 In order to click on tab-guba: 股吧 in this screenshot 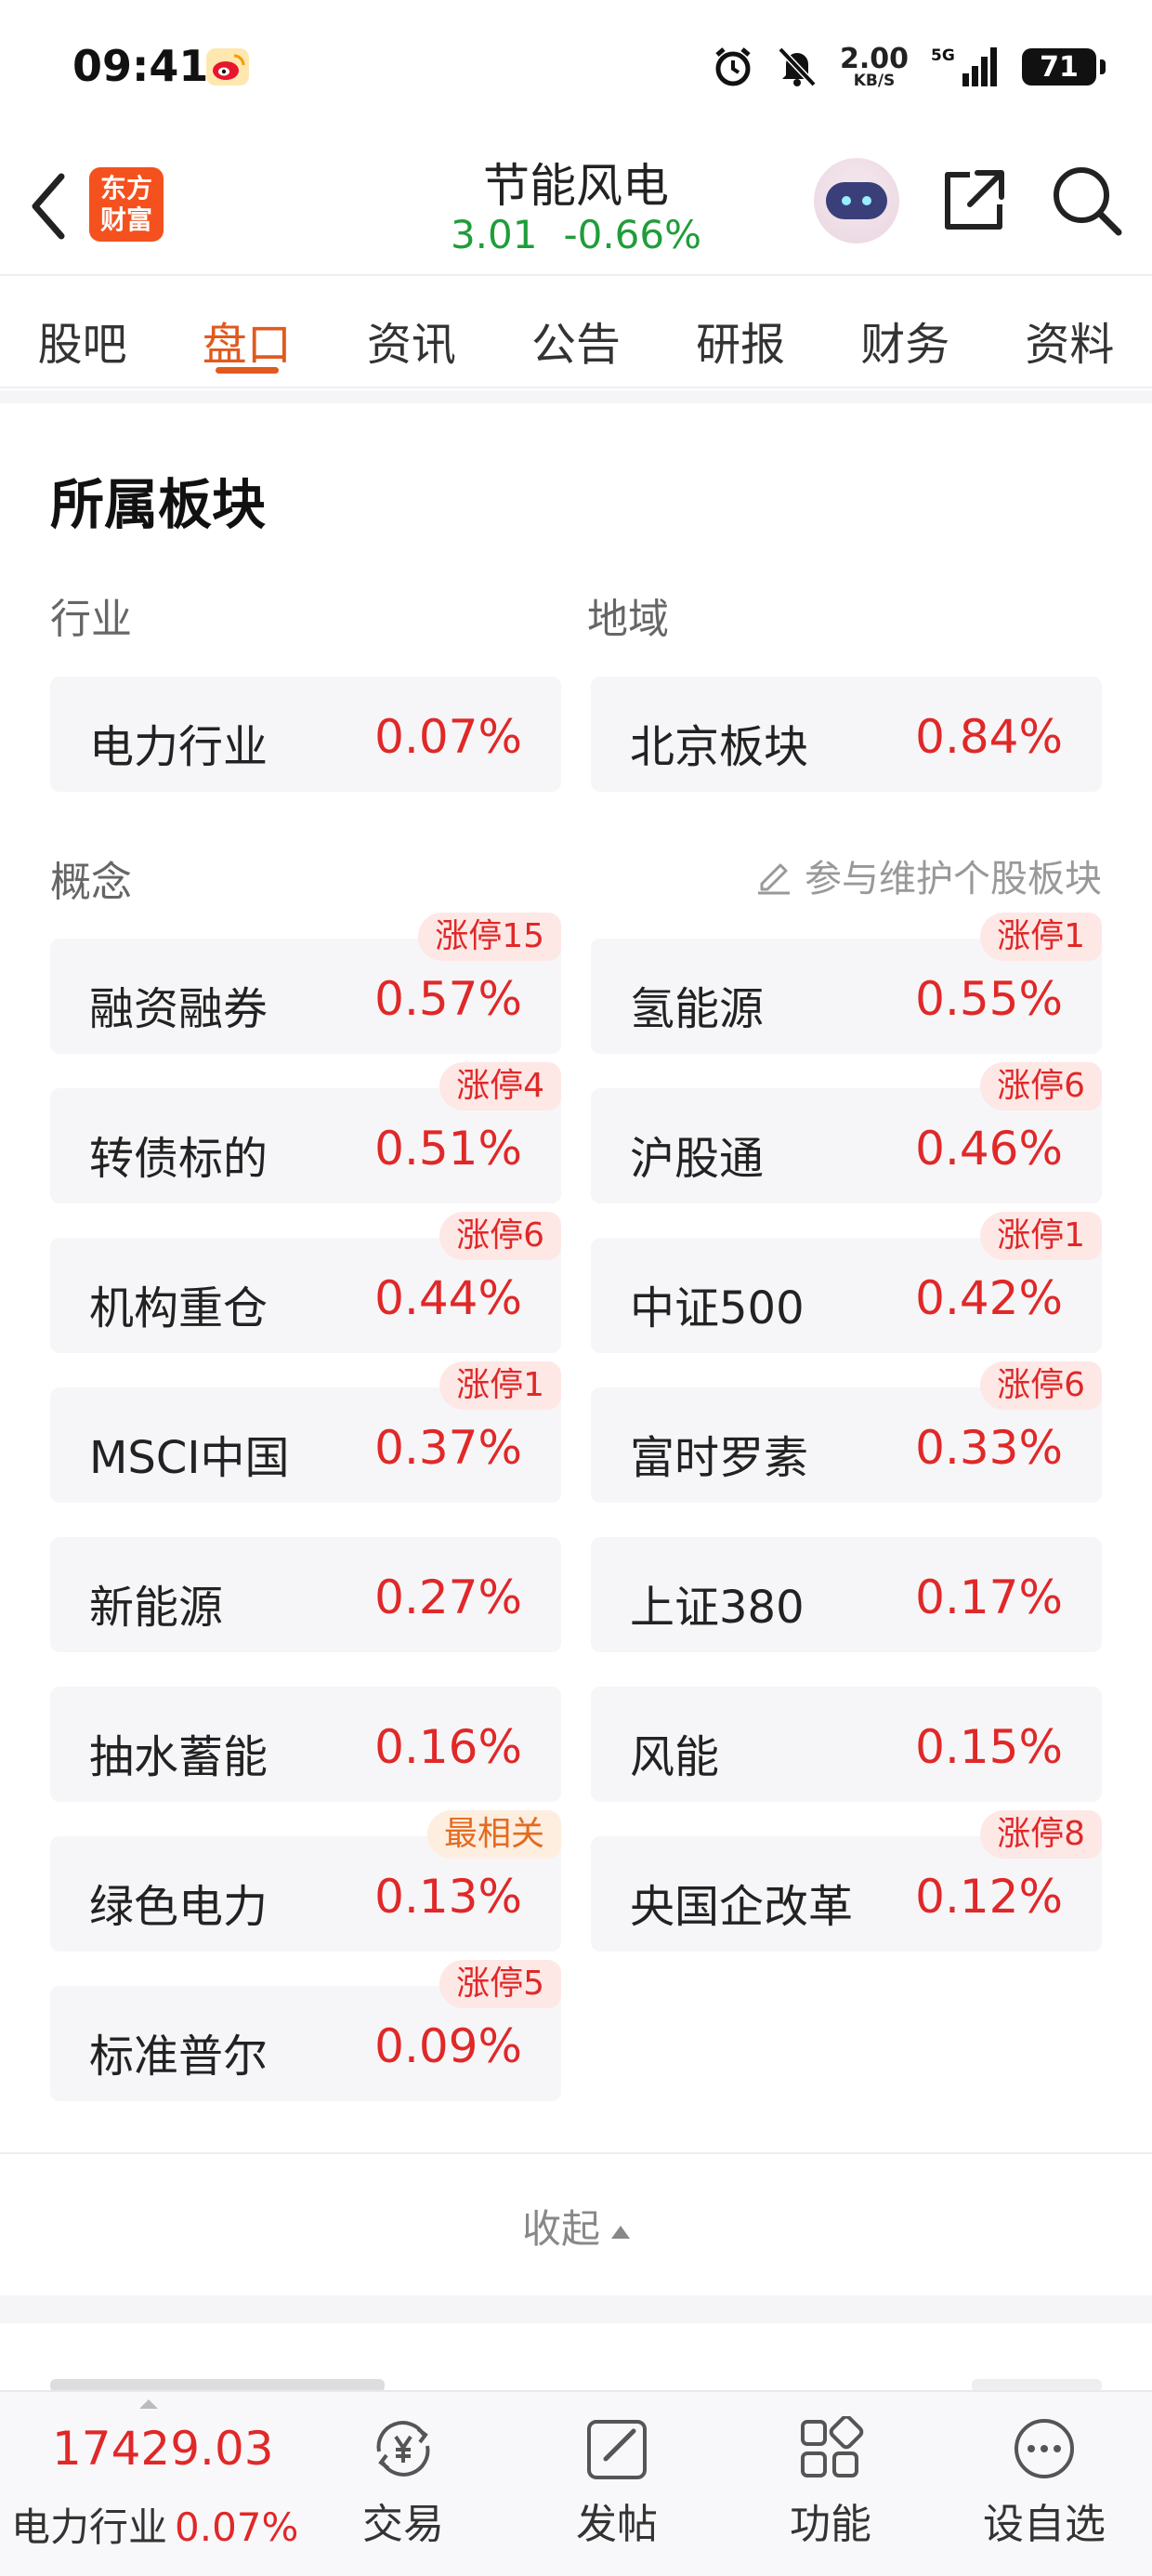, I will do `click(82, 331)`.